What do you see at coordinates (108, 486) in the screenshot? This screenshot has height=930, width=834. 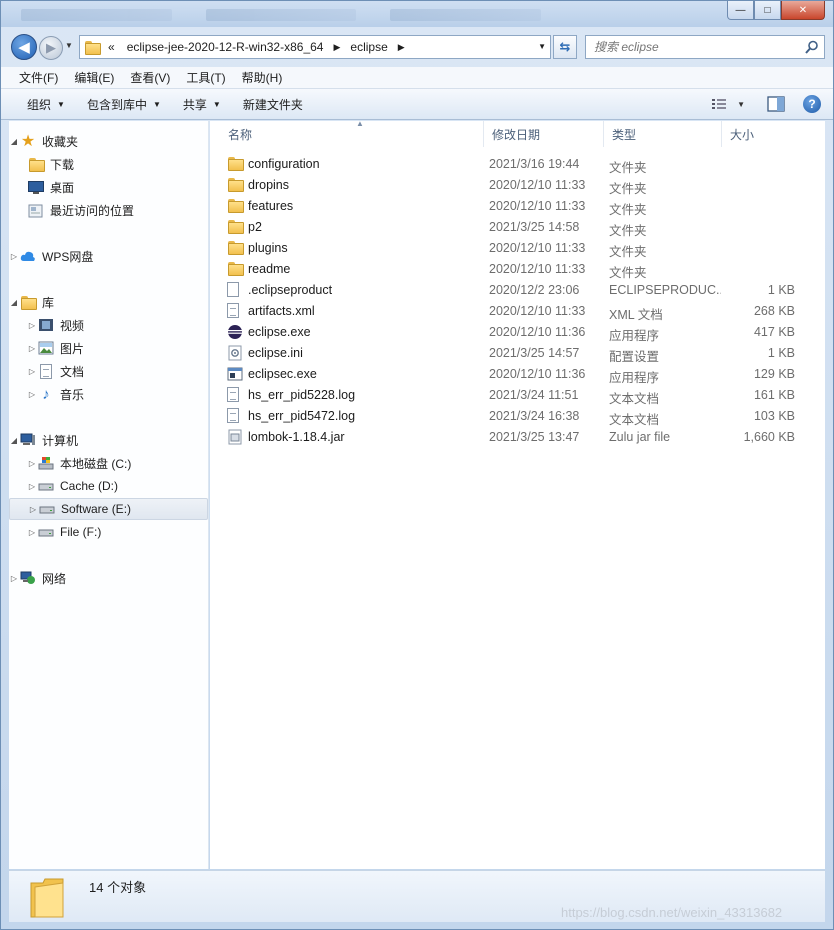 I see `tree-item-drive-d: ▷ Cache (D:)` at bounding box center [108, 486].